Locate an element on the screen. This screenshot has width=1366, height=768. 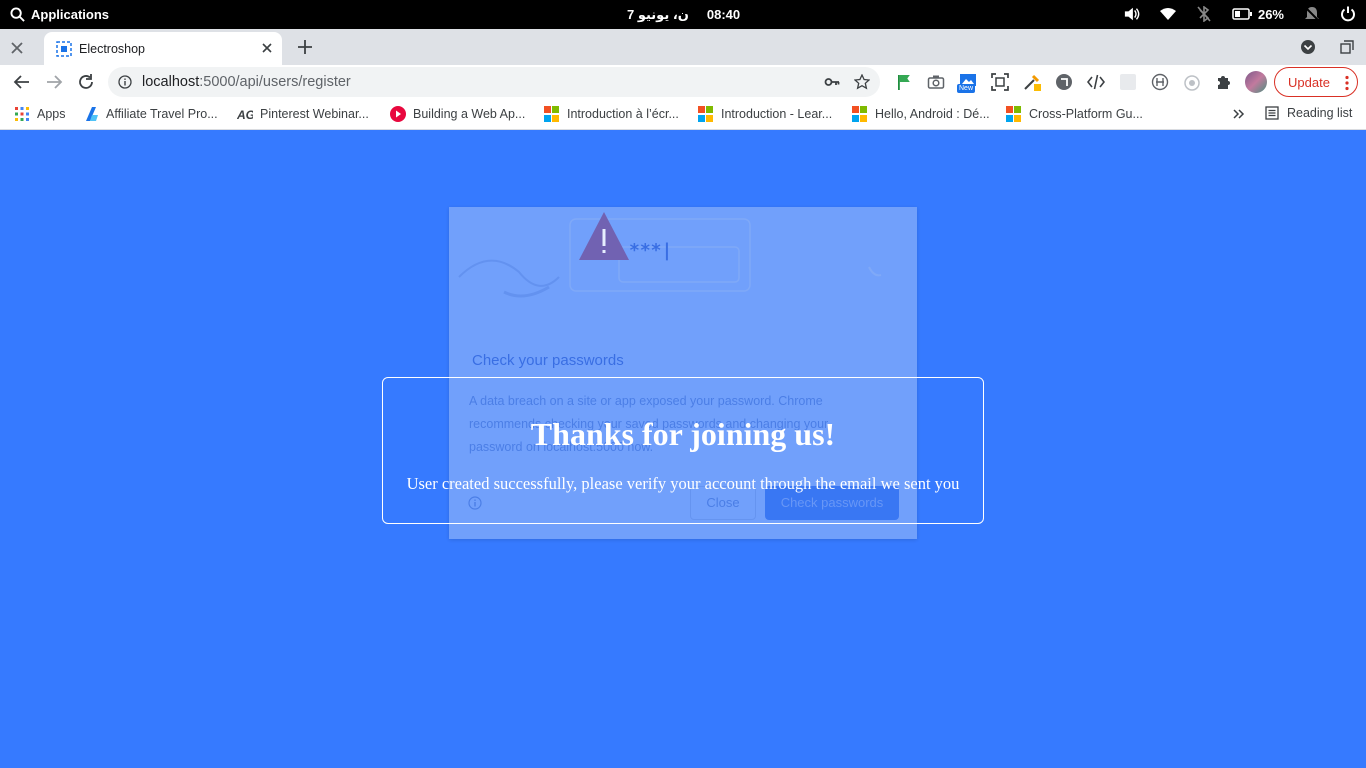
volume-icon is located at coordinates (1132, 14).